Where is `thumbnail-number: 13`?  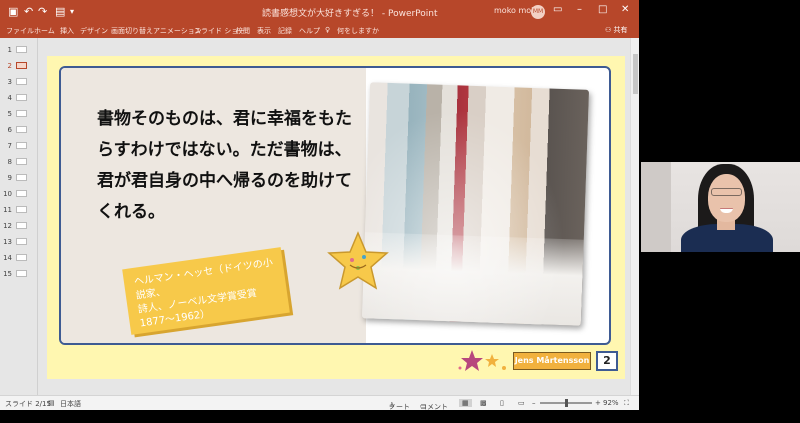
thumbnail-number: 13 is located at coordinates (7, 242).